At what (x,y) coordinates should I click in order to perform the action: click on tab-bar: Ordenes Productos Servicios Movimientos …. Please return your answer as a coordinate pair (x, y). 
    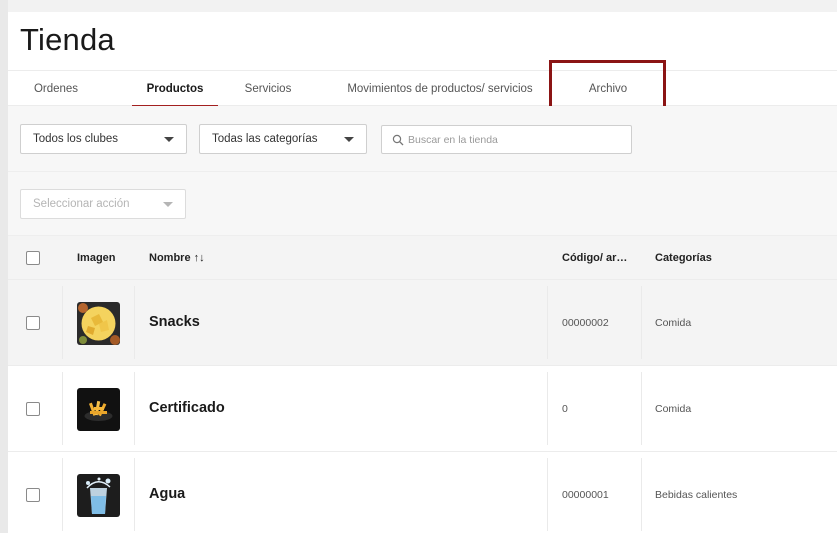
    Looking at the image, I should click on (422, 88).